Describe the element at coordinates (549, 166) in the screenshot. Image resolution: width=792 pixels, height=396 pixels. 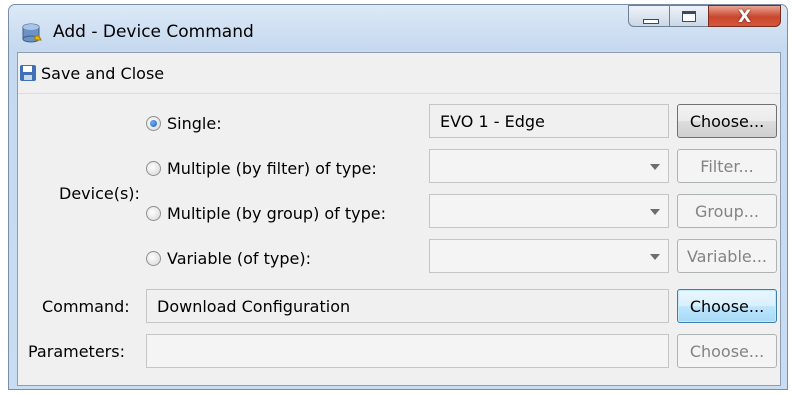
I see `filter-type-select` at that location.